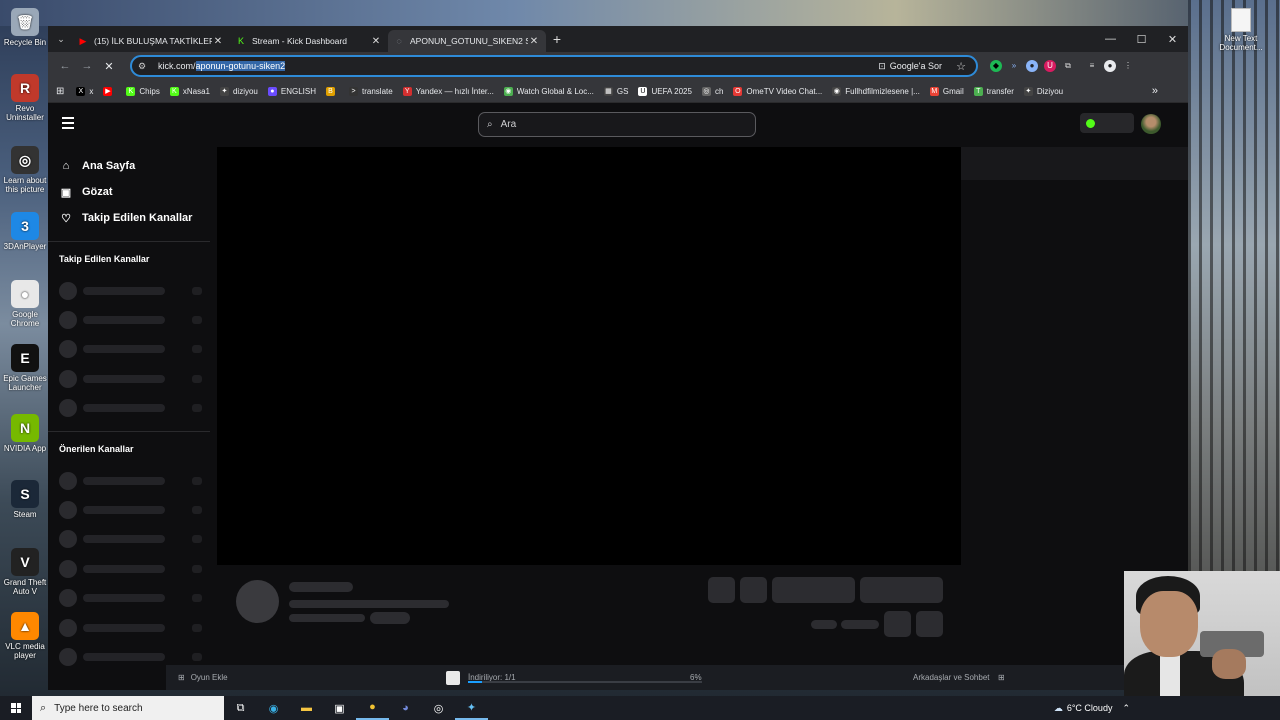 The height and width of the screenshot is (720, 1280). Describe the element at coordinates (860, 624) in the screenshot. I see `stat-skeleton` at that location.